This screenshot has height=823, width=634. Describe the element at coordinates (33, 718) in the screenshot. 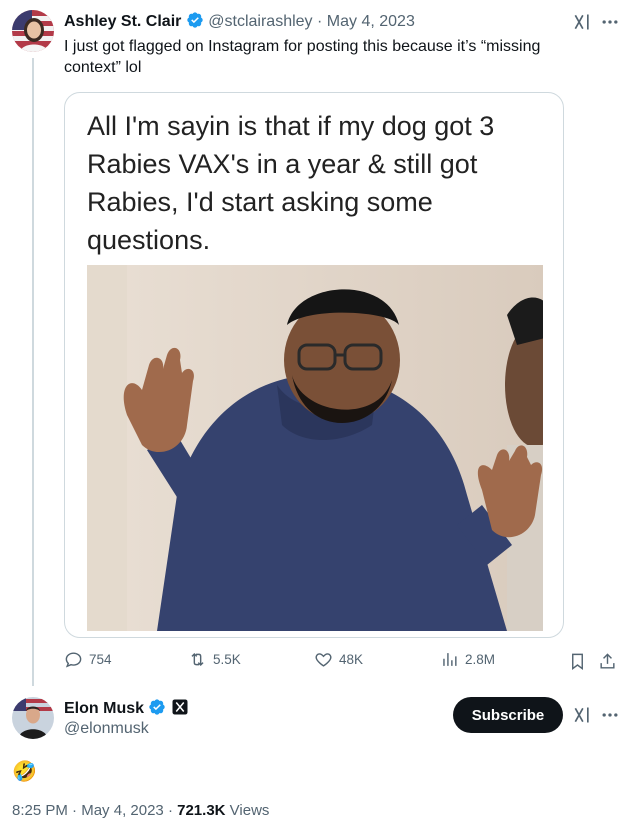

I see `avatar-elon` at that location.